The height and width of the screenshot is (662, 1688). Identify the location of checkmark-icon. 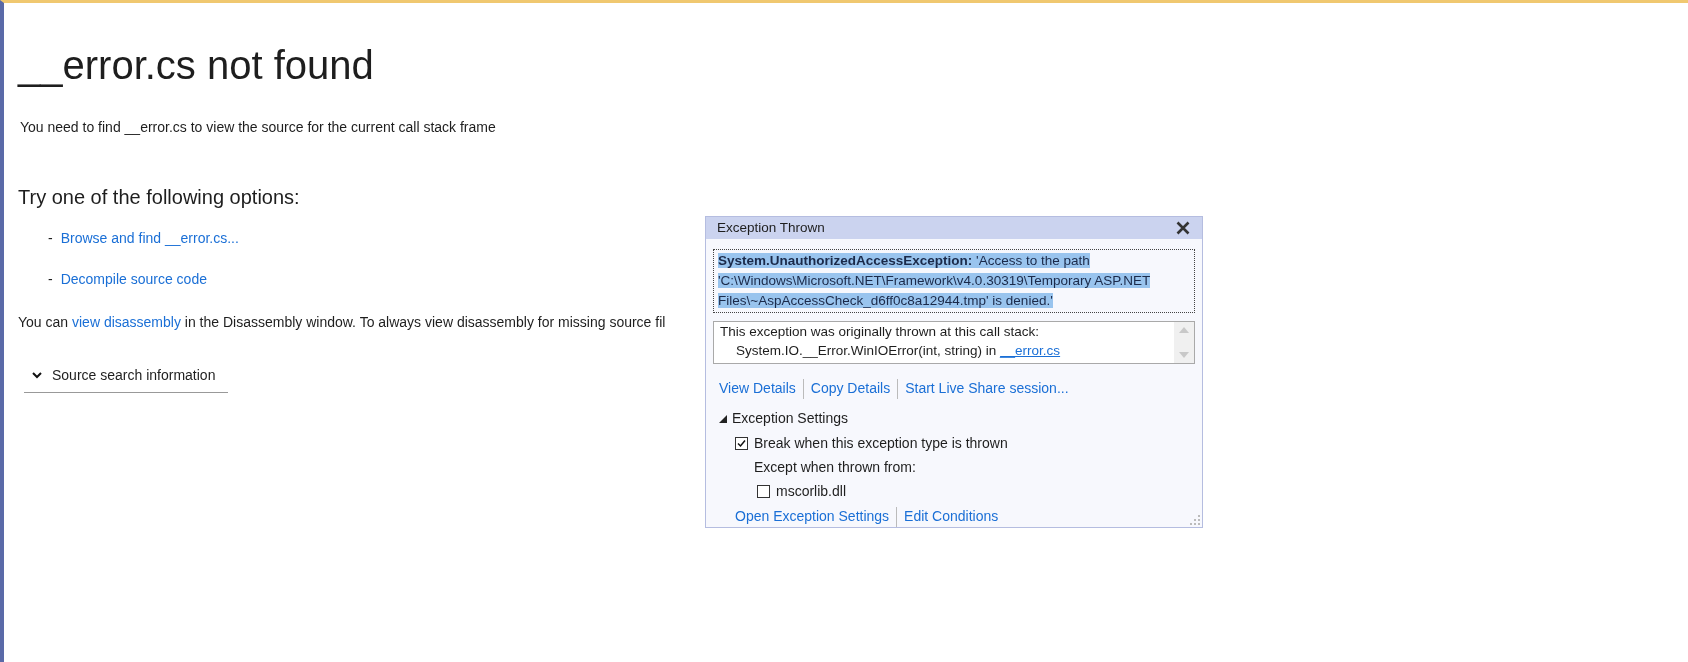
(741, 443).